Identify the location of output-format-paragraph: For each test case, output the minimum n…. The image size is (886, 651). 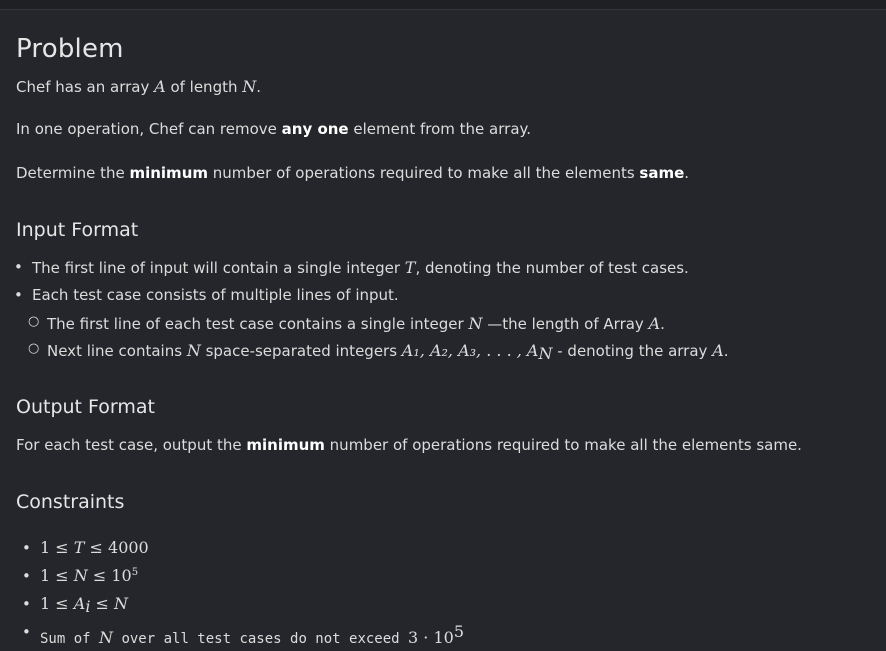
(409, 445).